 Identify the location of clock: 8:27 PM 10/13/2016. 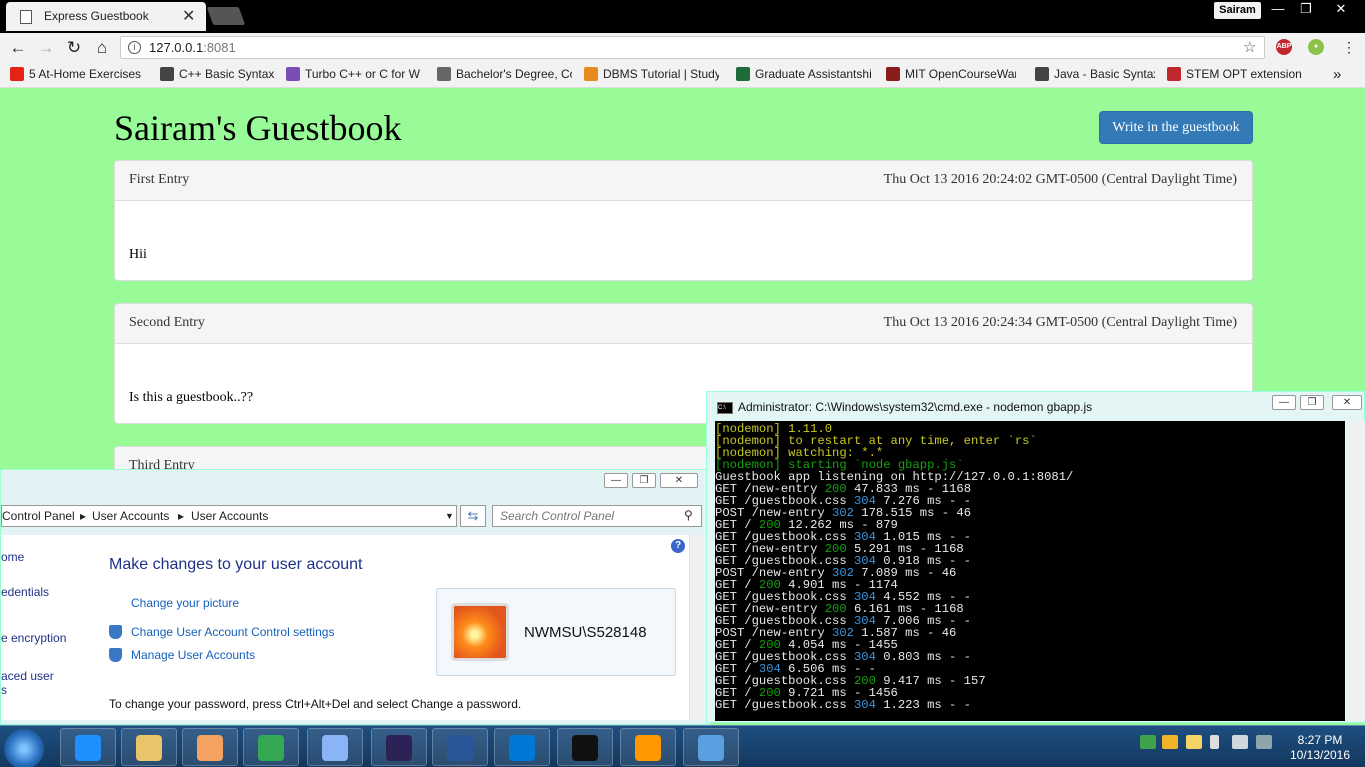
(1320, 748).